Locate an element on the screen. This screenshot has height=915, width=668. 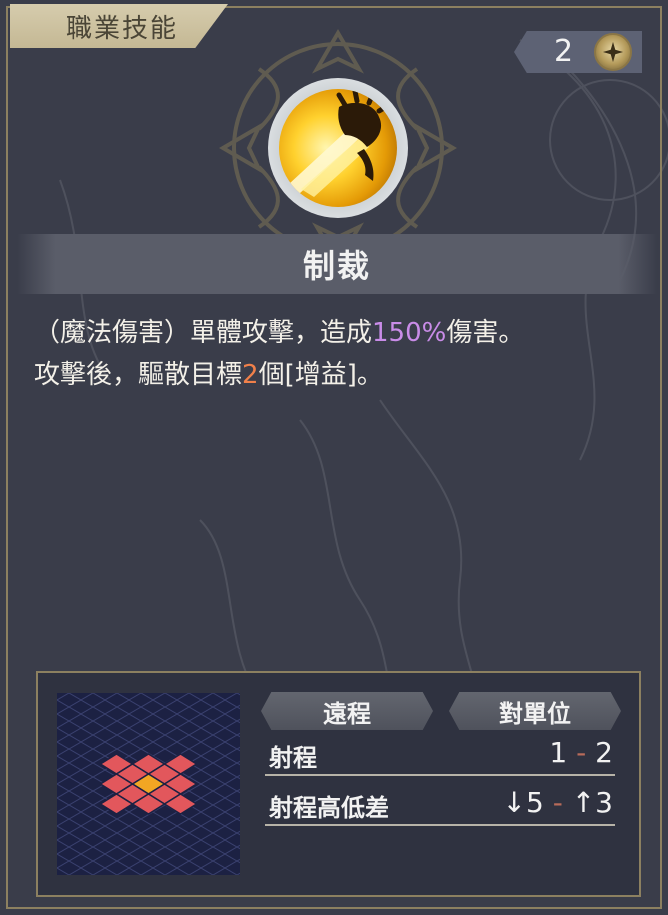
description-line-1: （魔法傷害）單體攻擊，造成150%傷害。 is located at coordinates (339, 333).